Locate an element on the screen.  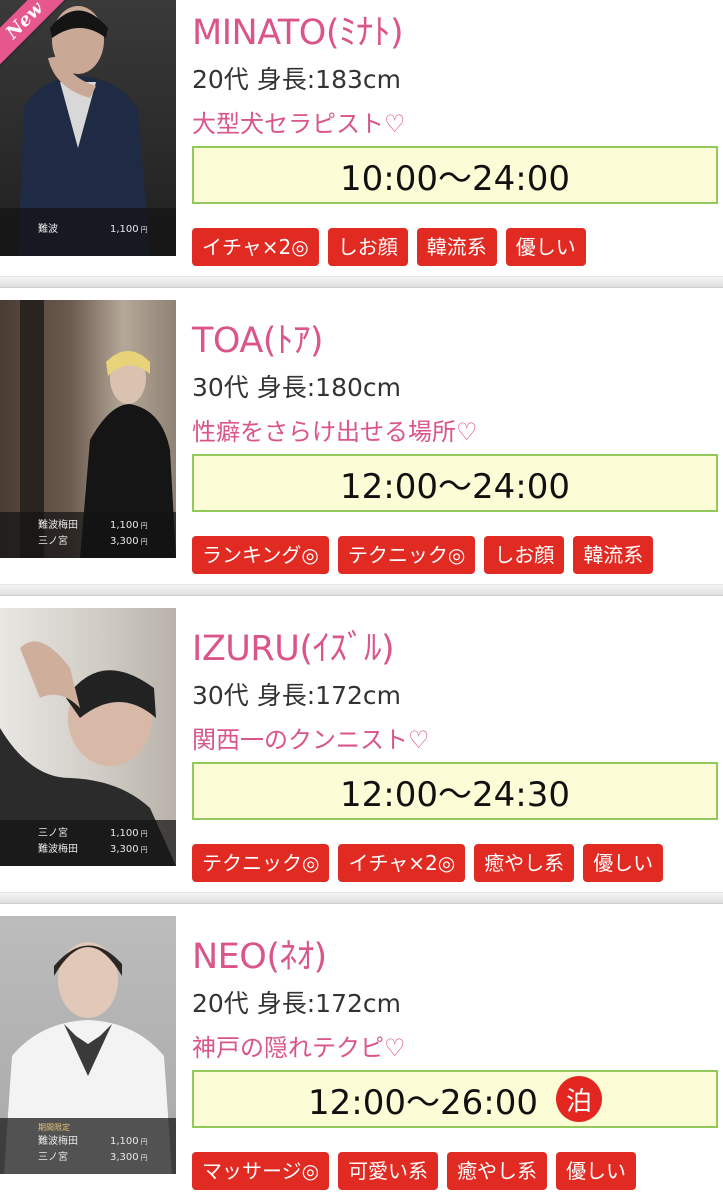
tag-list: テクニック◎ イチャ×2◎ 癒やし系 優しい is located at coordinates (428, 863).